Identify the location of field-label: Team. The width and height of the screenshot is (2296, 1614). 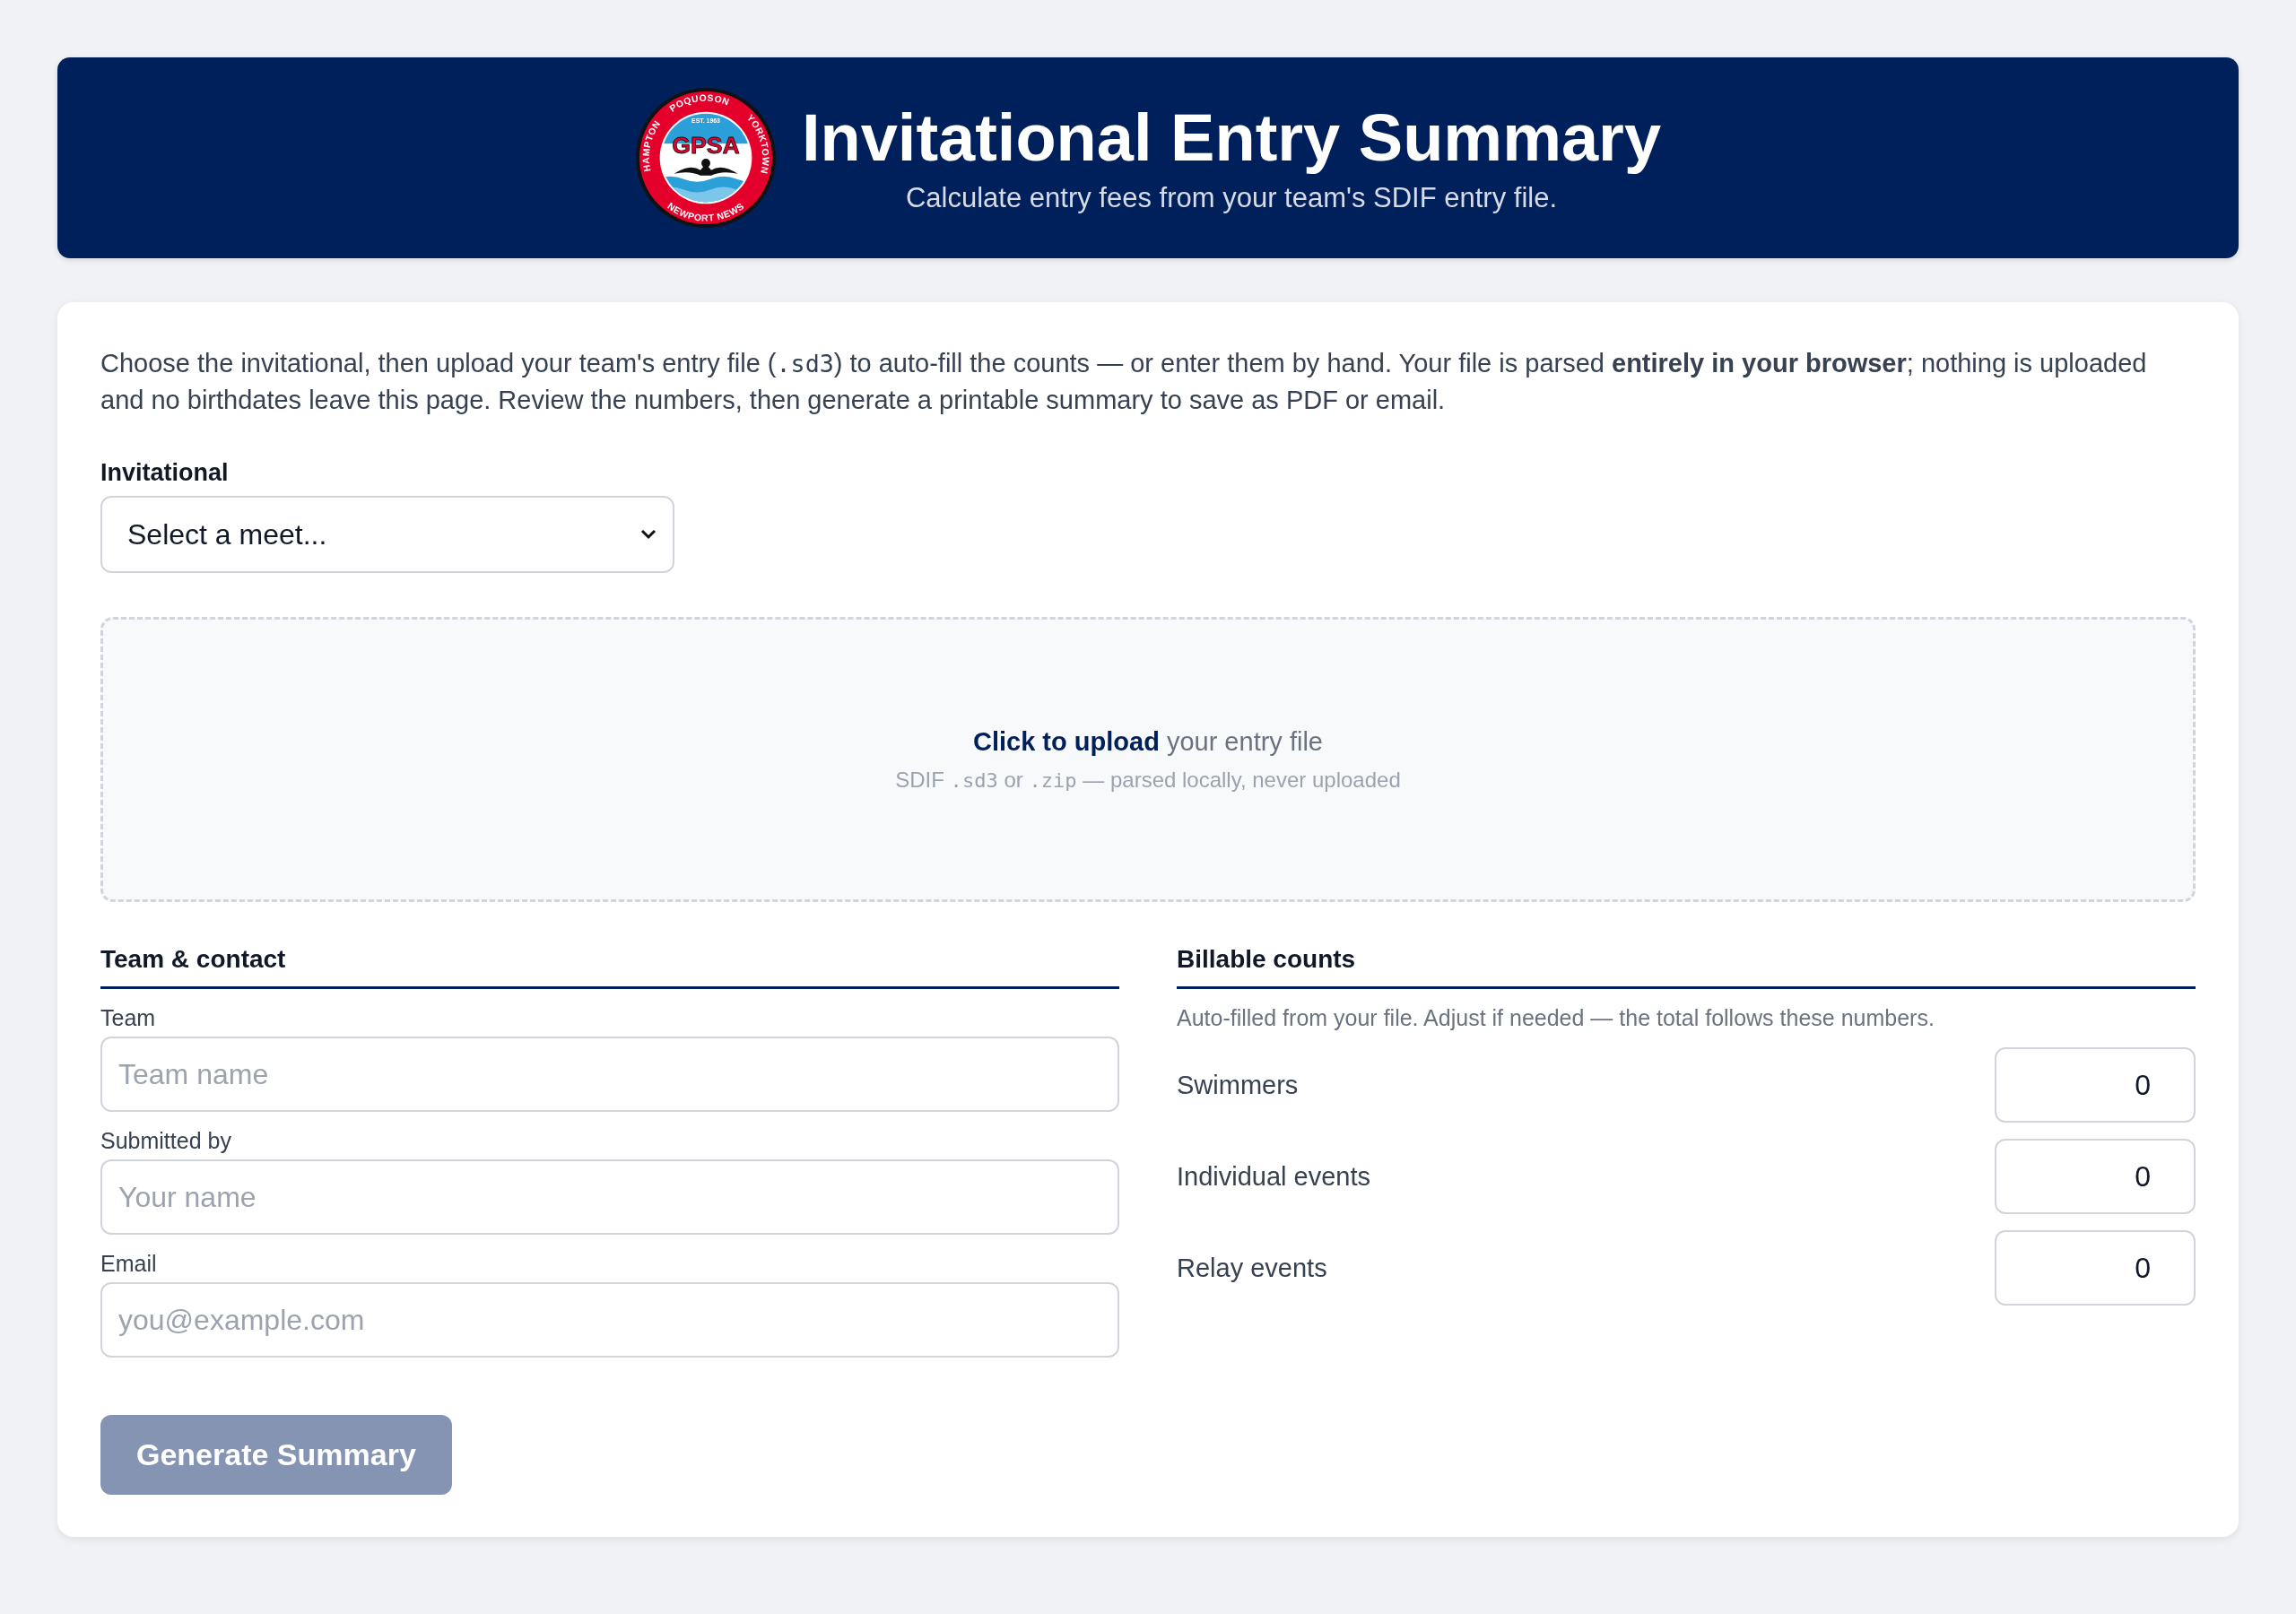
(128, 1018).